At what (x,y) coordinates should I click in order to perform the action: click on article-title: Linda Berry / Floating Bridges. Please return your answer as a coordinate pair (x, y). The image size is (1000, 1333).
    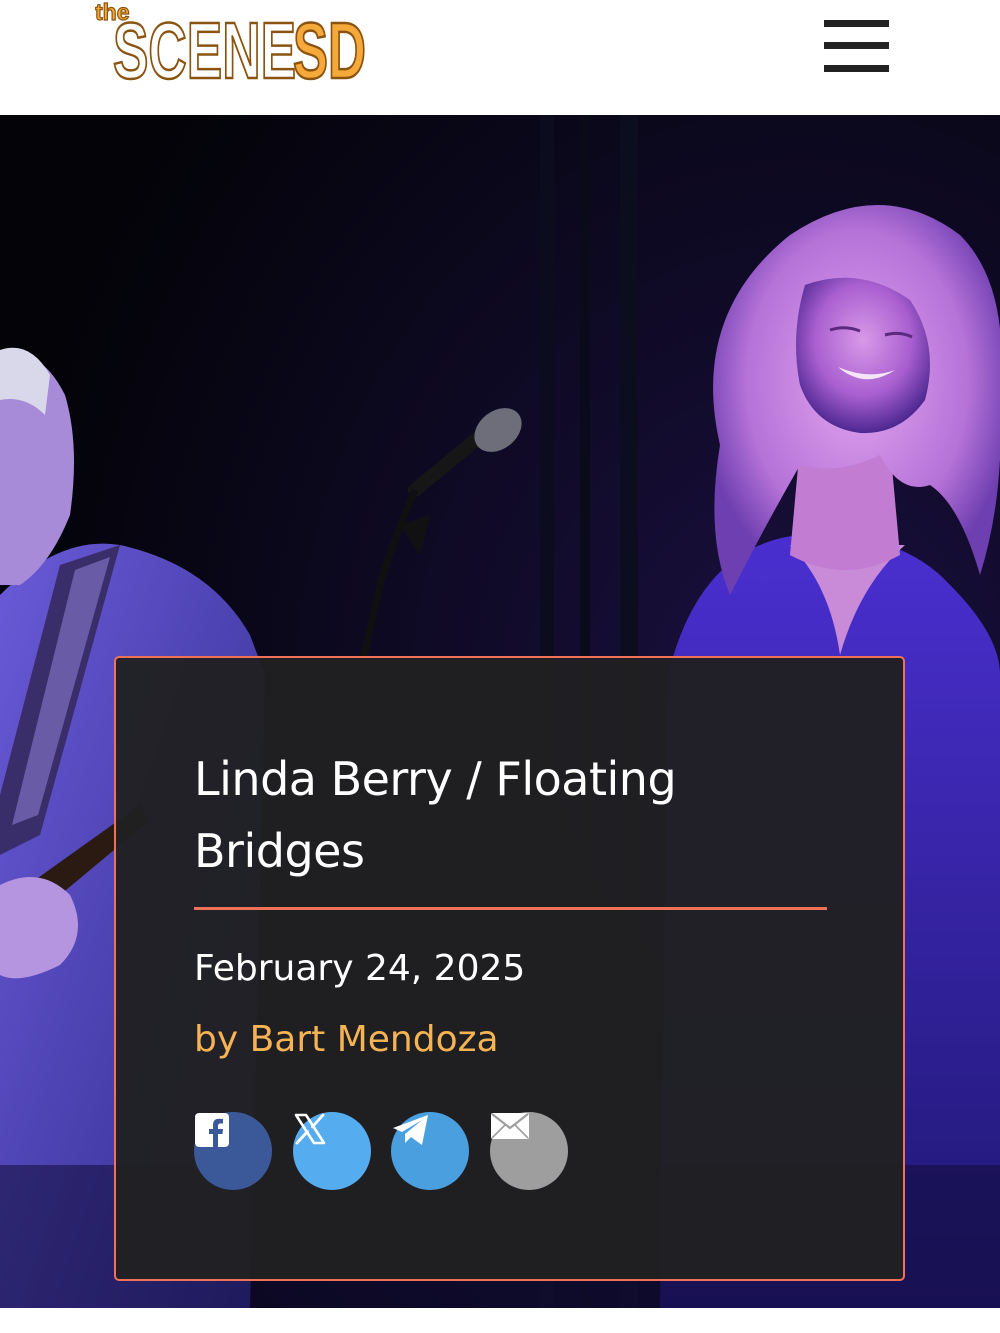
    Looking at the image, I should click on (435, 815).